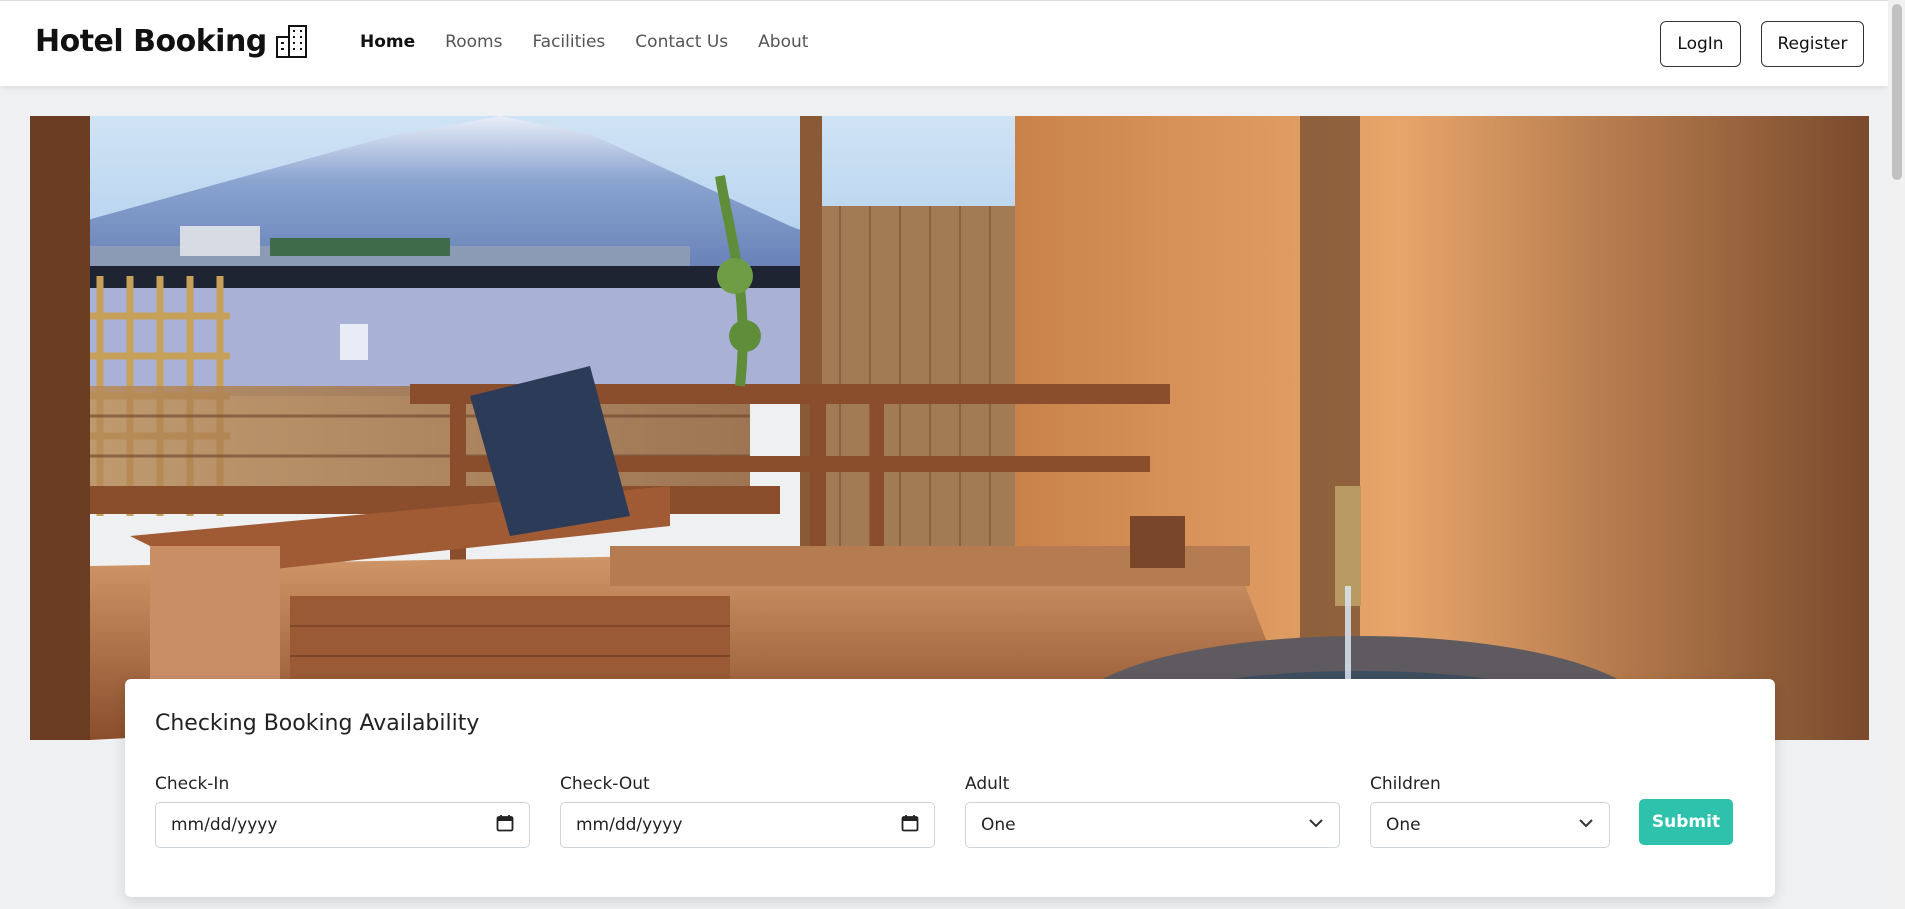 The width and height of the screenshot is (1905, 909). I want to click on login-button: LogIn, so click(1700, 44).